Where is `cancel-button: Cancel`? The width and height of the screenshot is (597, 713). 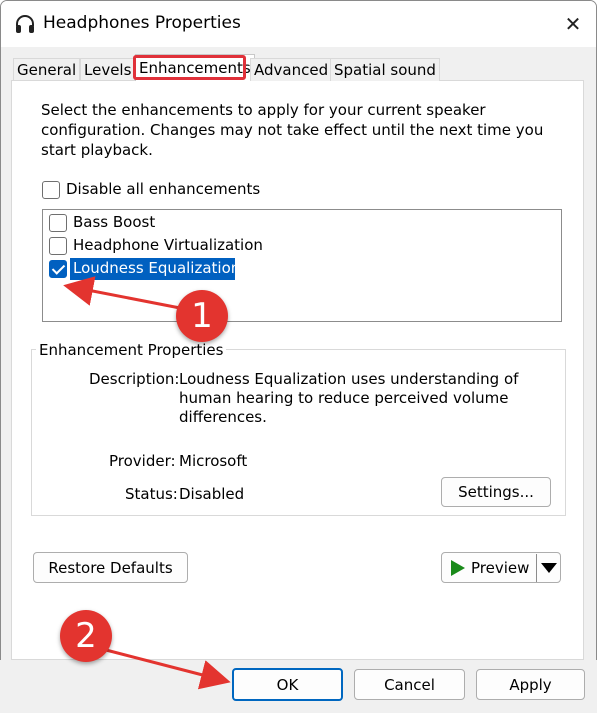 cancel-button: Cancel is located at coordinates (409, 684).